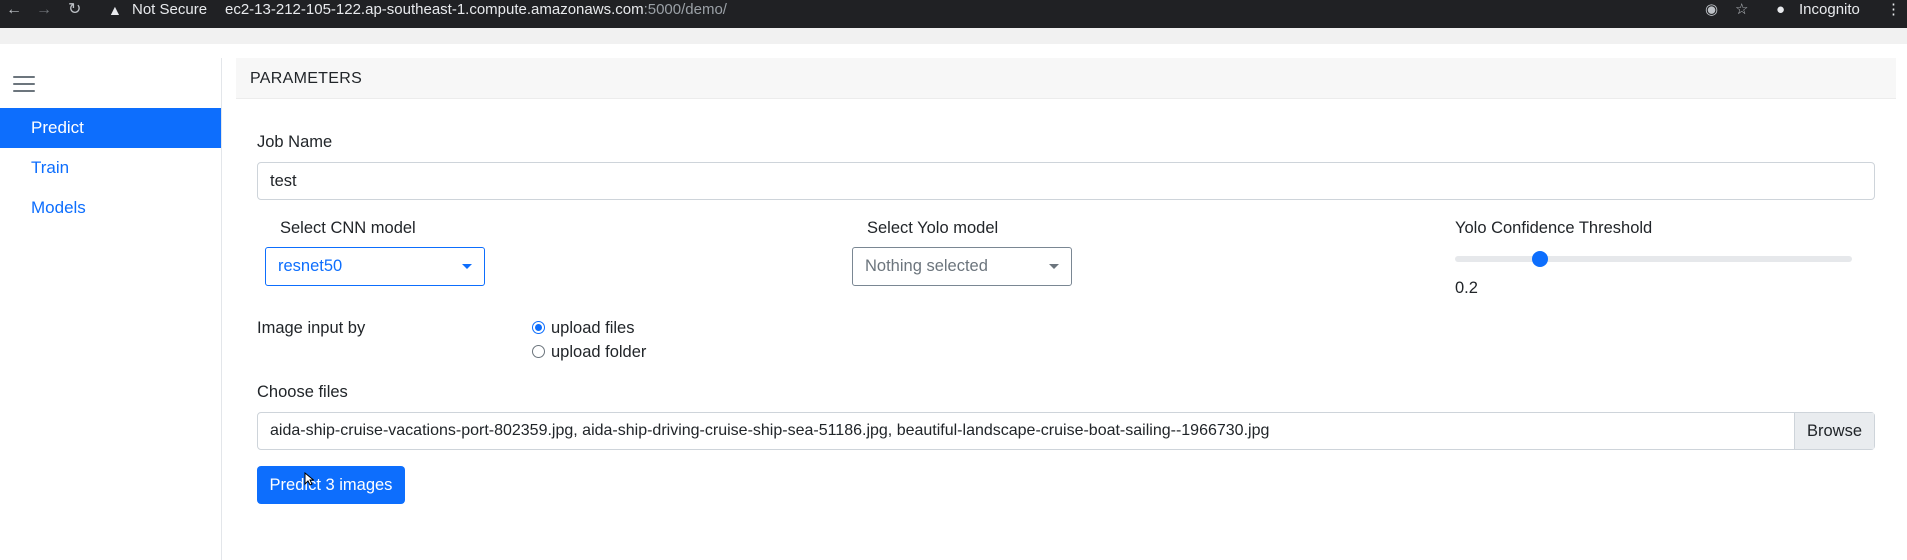 This screenshot has height=560, width=1907. I want to click on url-path: :5000/demo/, so click(685, 9).